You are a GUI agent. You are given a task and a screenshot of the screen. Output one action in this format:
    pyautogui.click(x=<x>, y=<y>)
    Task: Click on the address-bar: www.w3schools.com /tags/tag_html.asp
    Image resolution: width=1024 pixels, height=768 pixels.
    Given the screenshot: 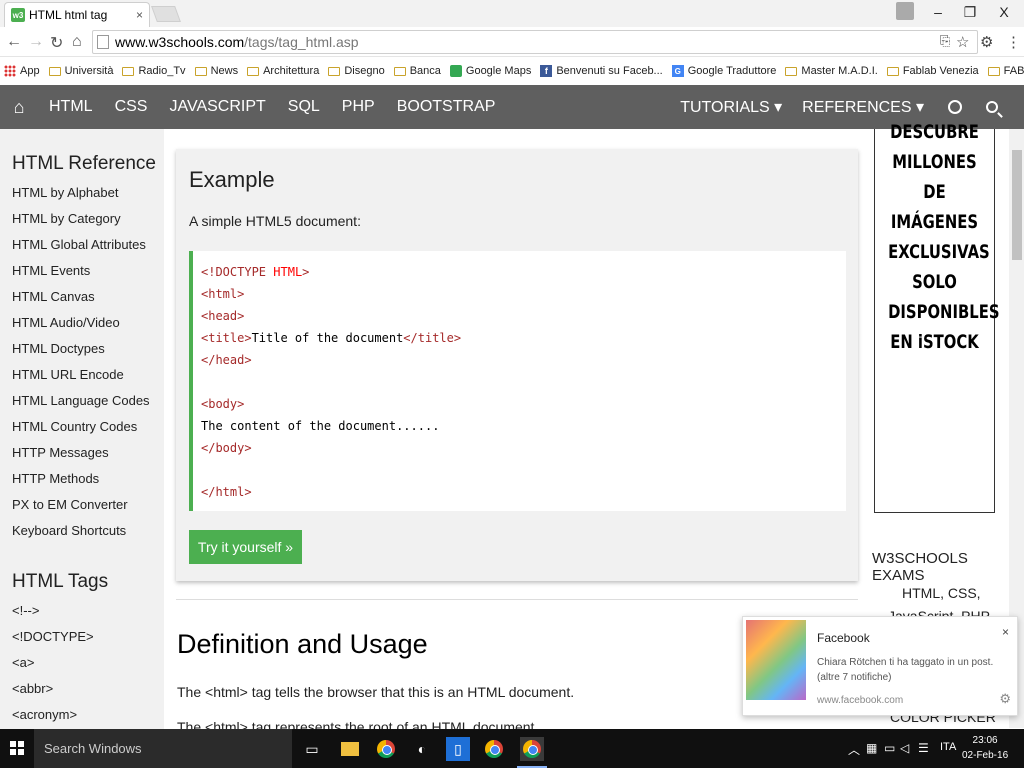 What is the action you would take?
    pyautogui.click(x=535, y=42)
    